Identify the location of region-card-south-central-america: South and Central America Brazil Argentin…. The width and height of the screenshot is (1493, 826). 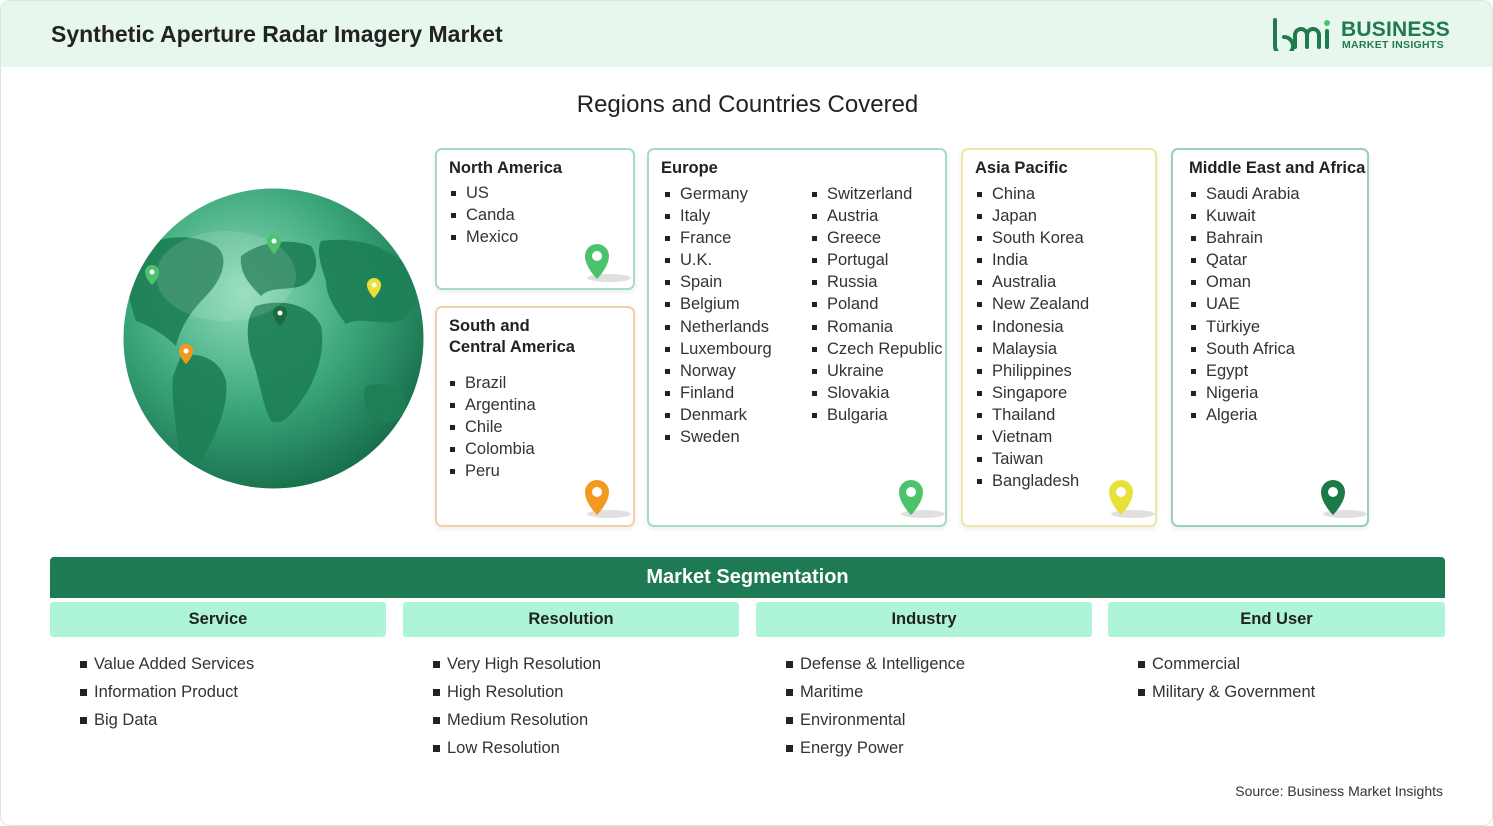
(535, 416).